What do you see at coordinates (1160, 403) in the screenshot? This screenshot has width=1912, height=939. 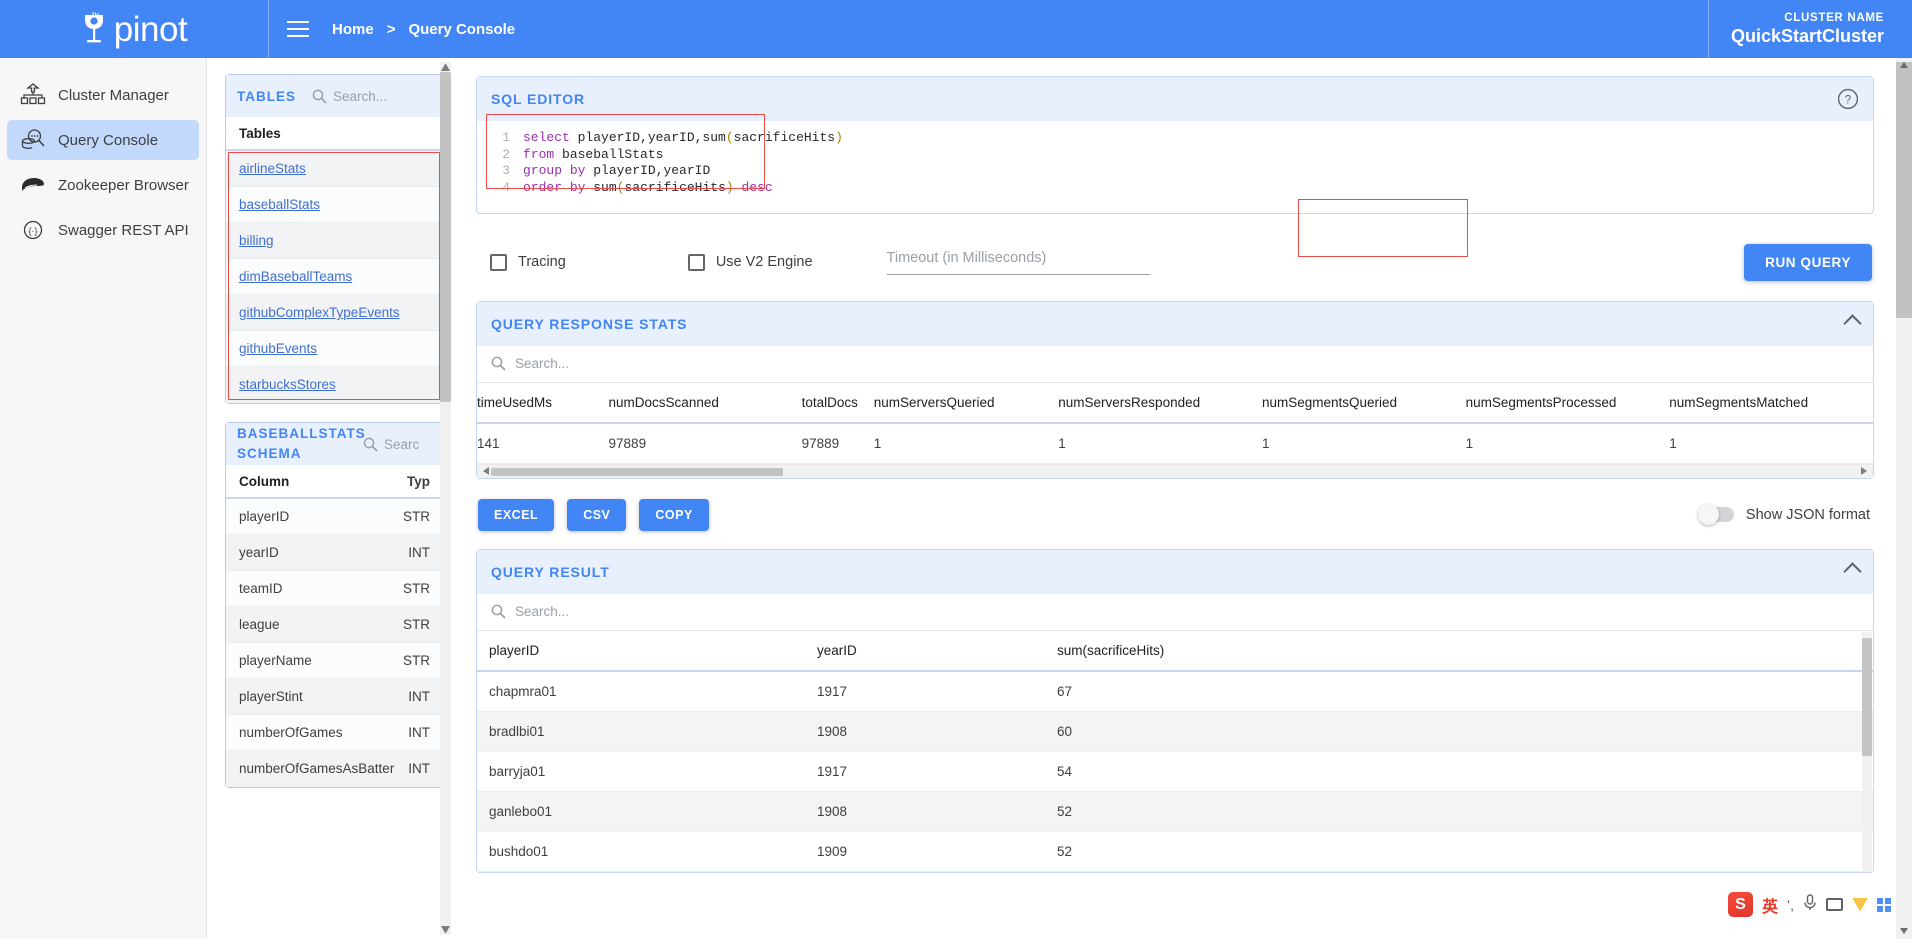 I see `stats-col-header: numServersResponded` at bounding box center [1160, 403].